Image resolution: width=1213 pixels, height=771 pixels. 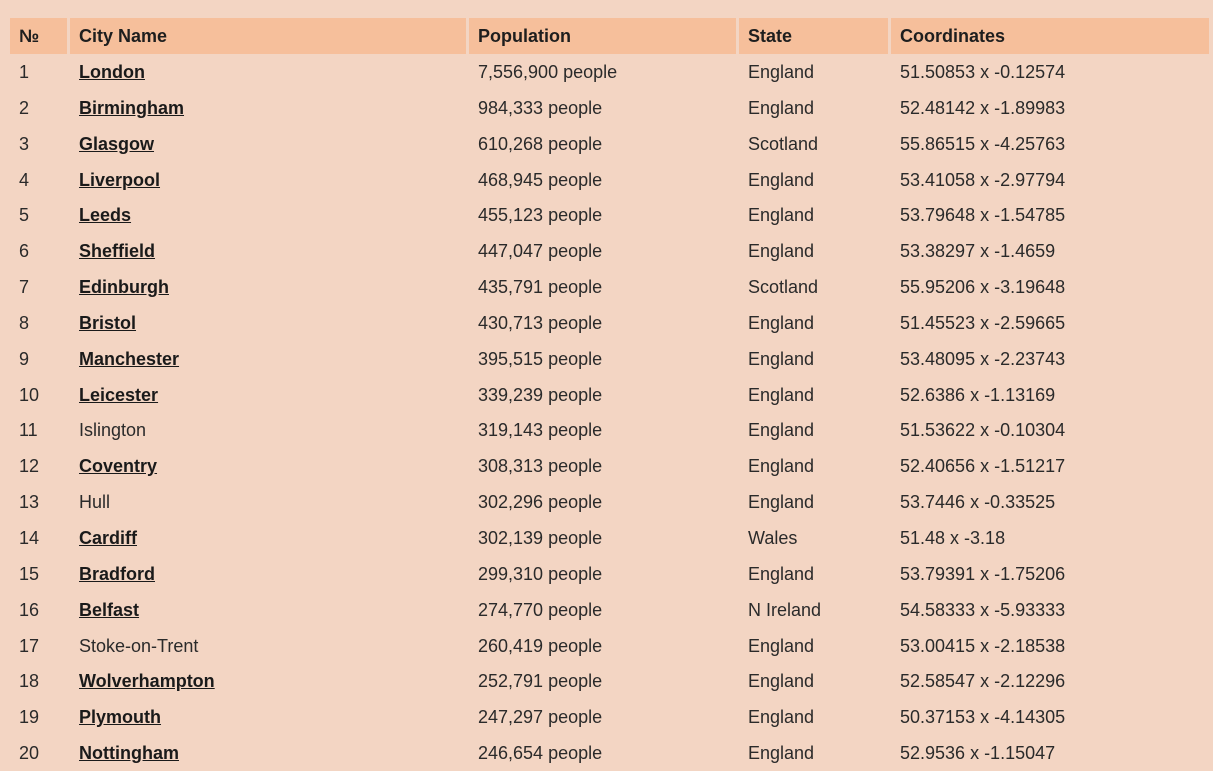 What do you see at coordinates (119, 180) in the screenshot?
I see `city-link: Liverpool` at bounding box center [119, 180].